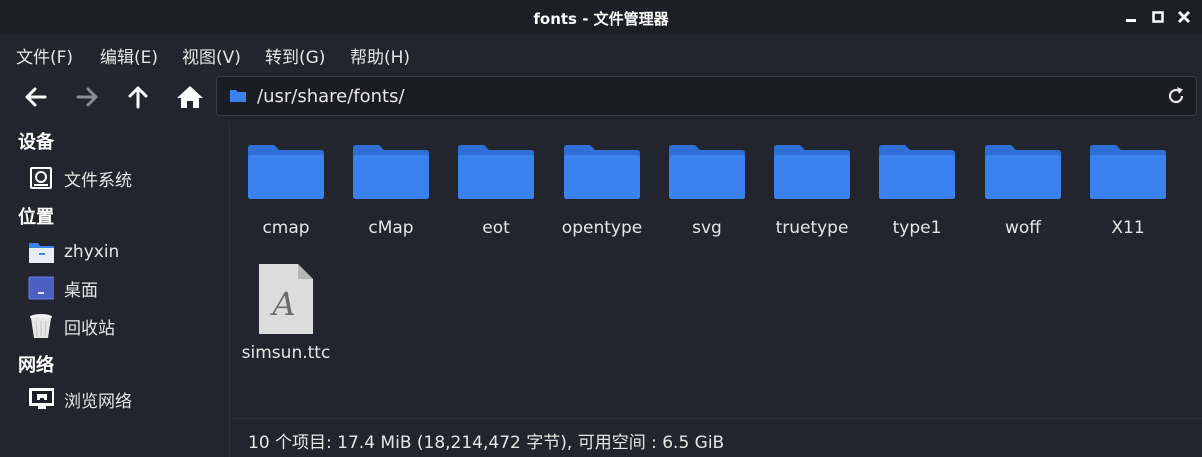  I want to click on arrow-up-icon, so click(138, 97).